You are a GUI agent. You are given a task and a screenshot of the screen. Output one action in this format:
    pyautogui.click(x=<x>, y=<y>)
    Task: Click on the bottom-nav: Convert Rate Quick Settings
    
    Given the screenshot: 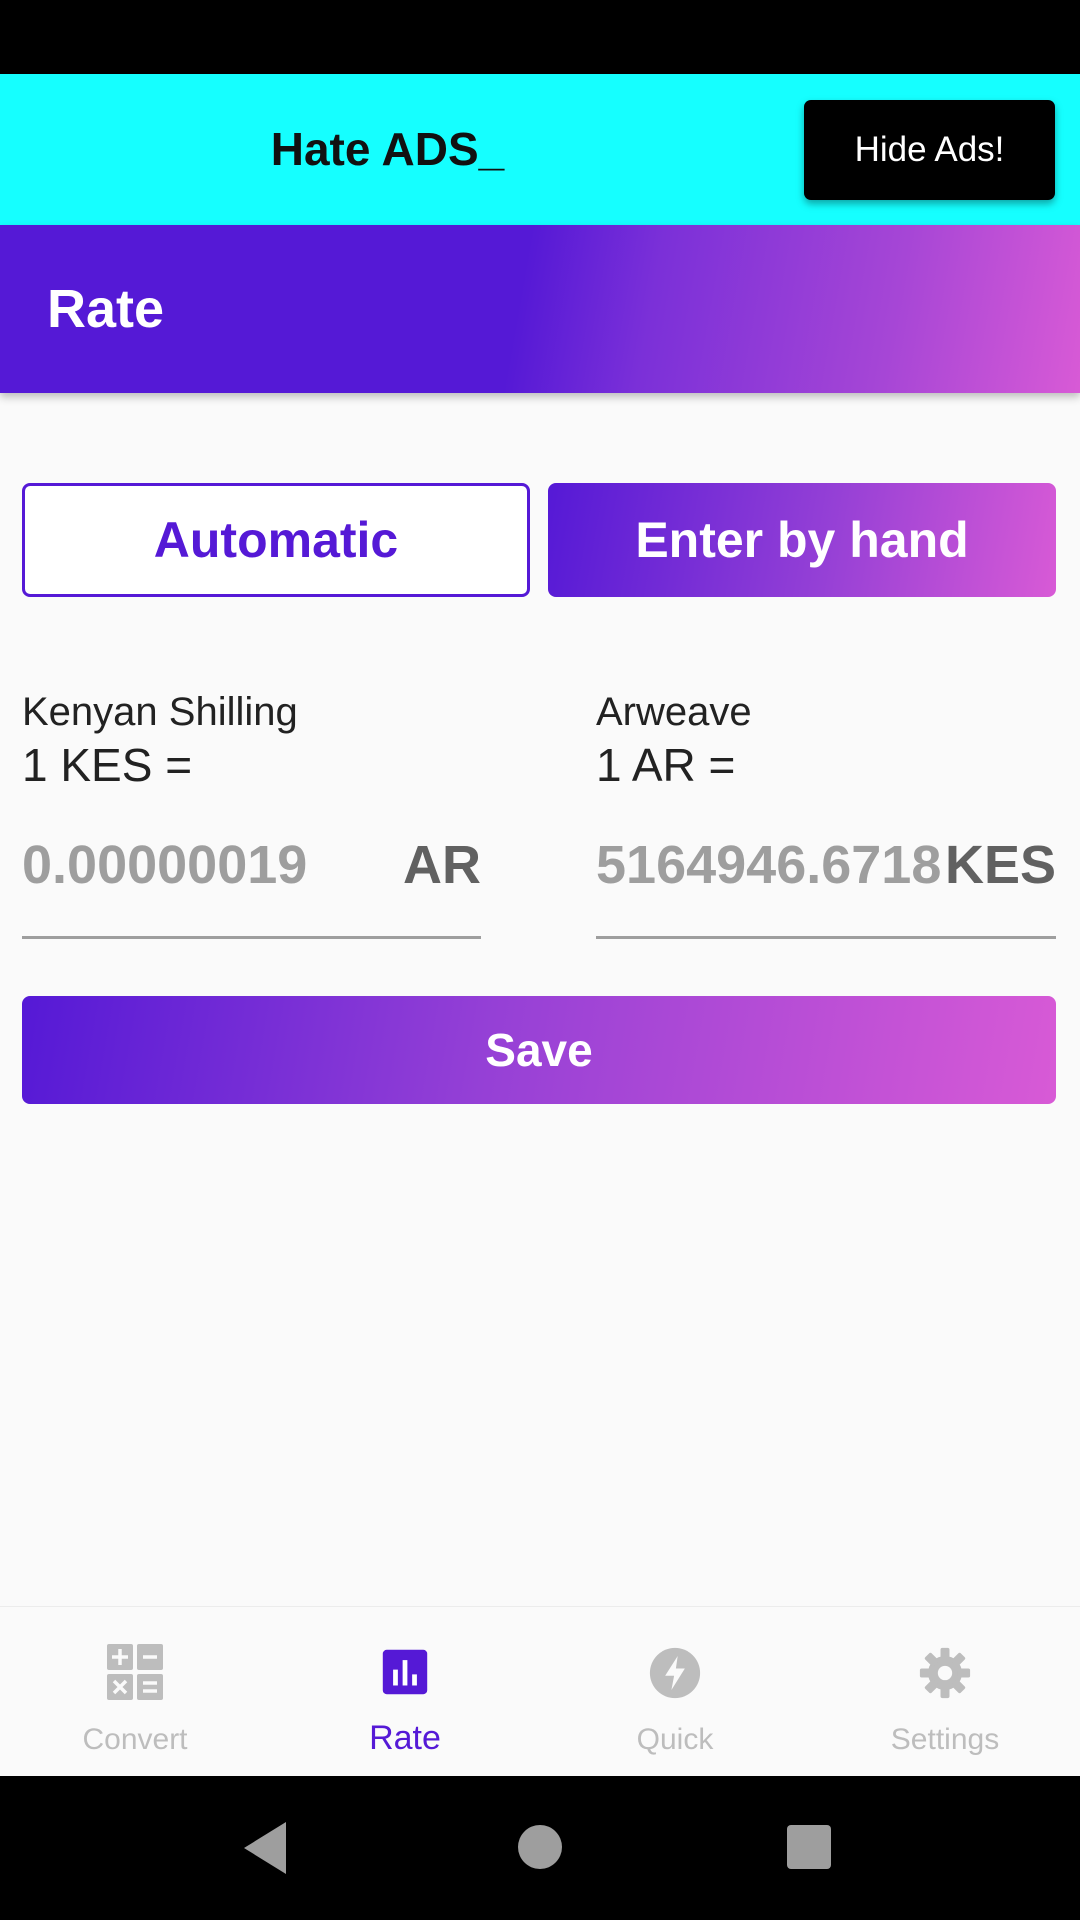 What is the action you would take?
    pyautogui.click(x=540, y=1691)
    